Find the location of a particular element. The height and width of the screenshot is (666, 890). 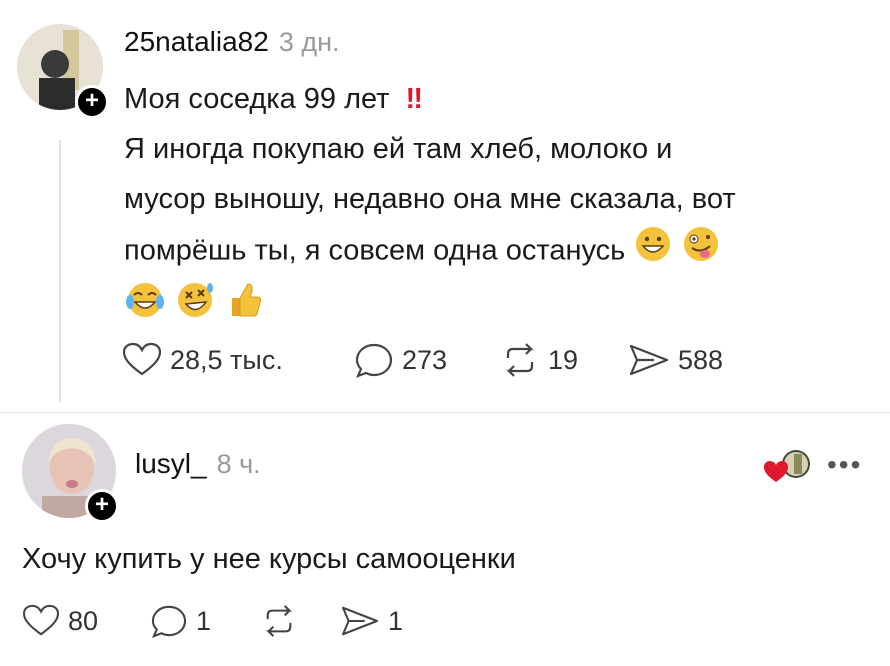

post-text-line-1: Я иногда покупаю ей там хлеб, молоко и is located at coordinates (398, 149).